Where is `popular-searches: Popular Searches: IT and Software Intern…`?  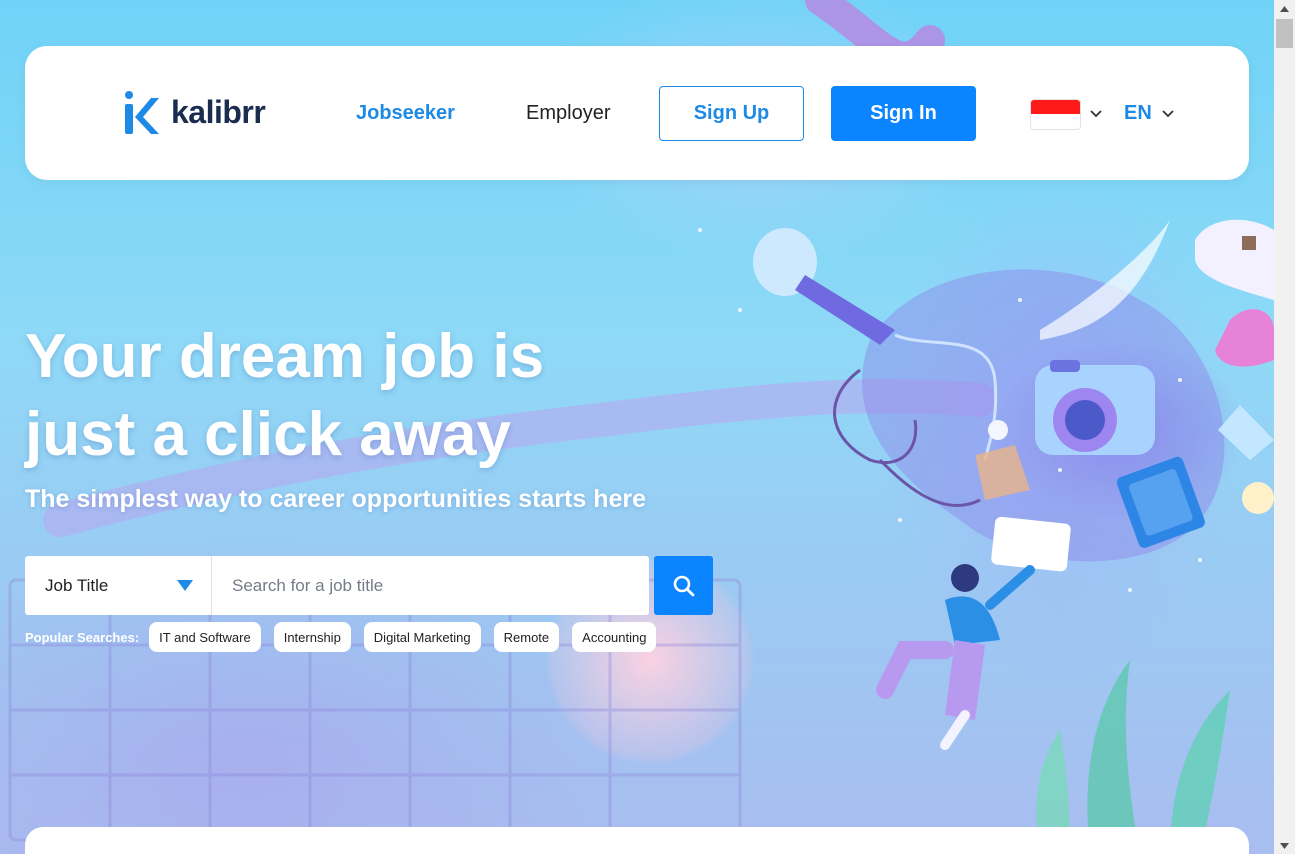
popular-searches: Popular Searches: IT and Software Intern… is located at coordinates (347, 637).